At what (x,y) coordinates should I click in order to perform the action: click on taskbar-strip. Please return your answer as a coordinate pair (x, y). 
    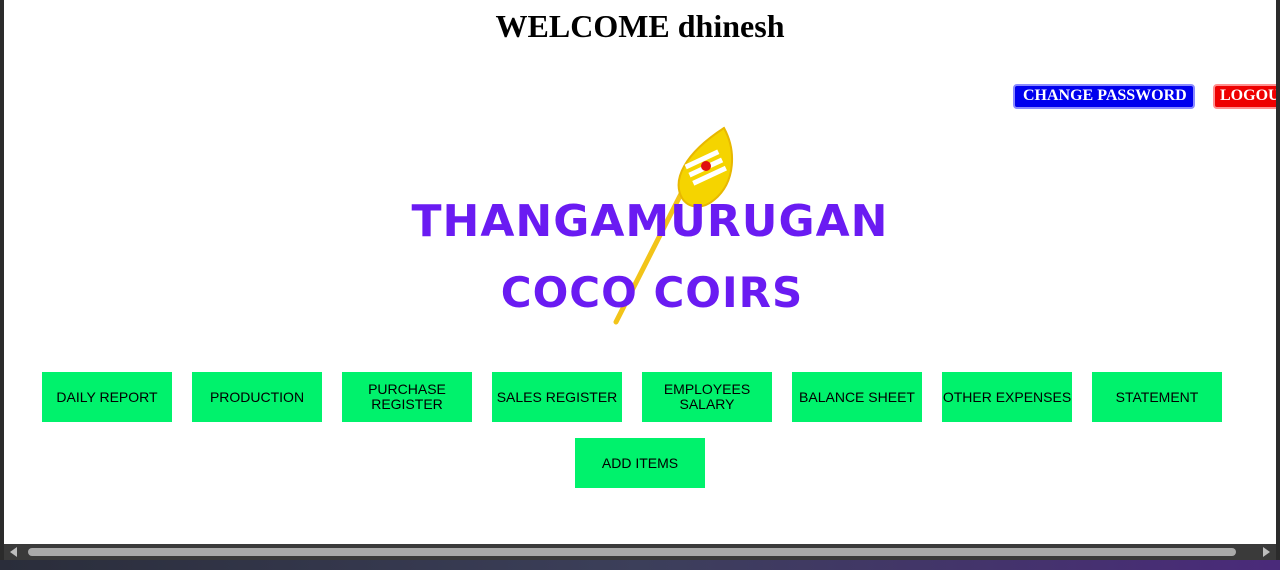
    Looking at the image, I should click on (640, 565).